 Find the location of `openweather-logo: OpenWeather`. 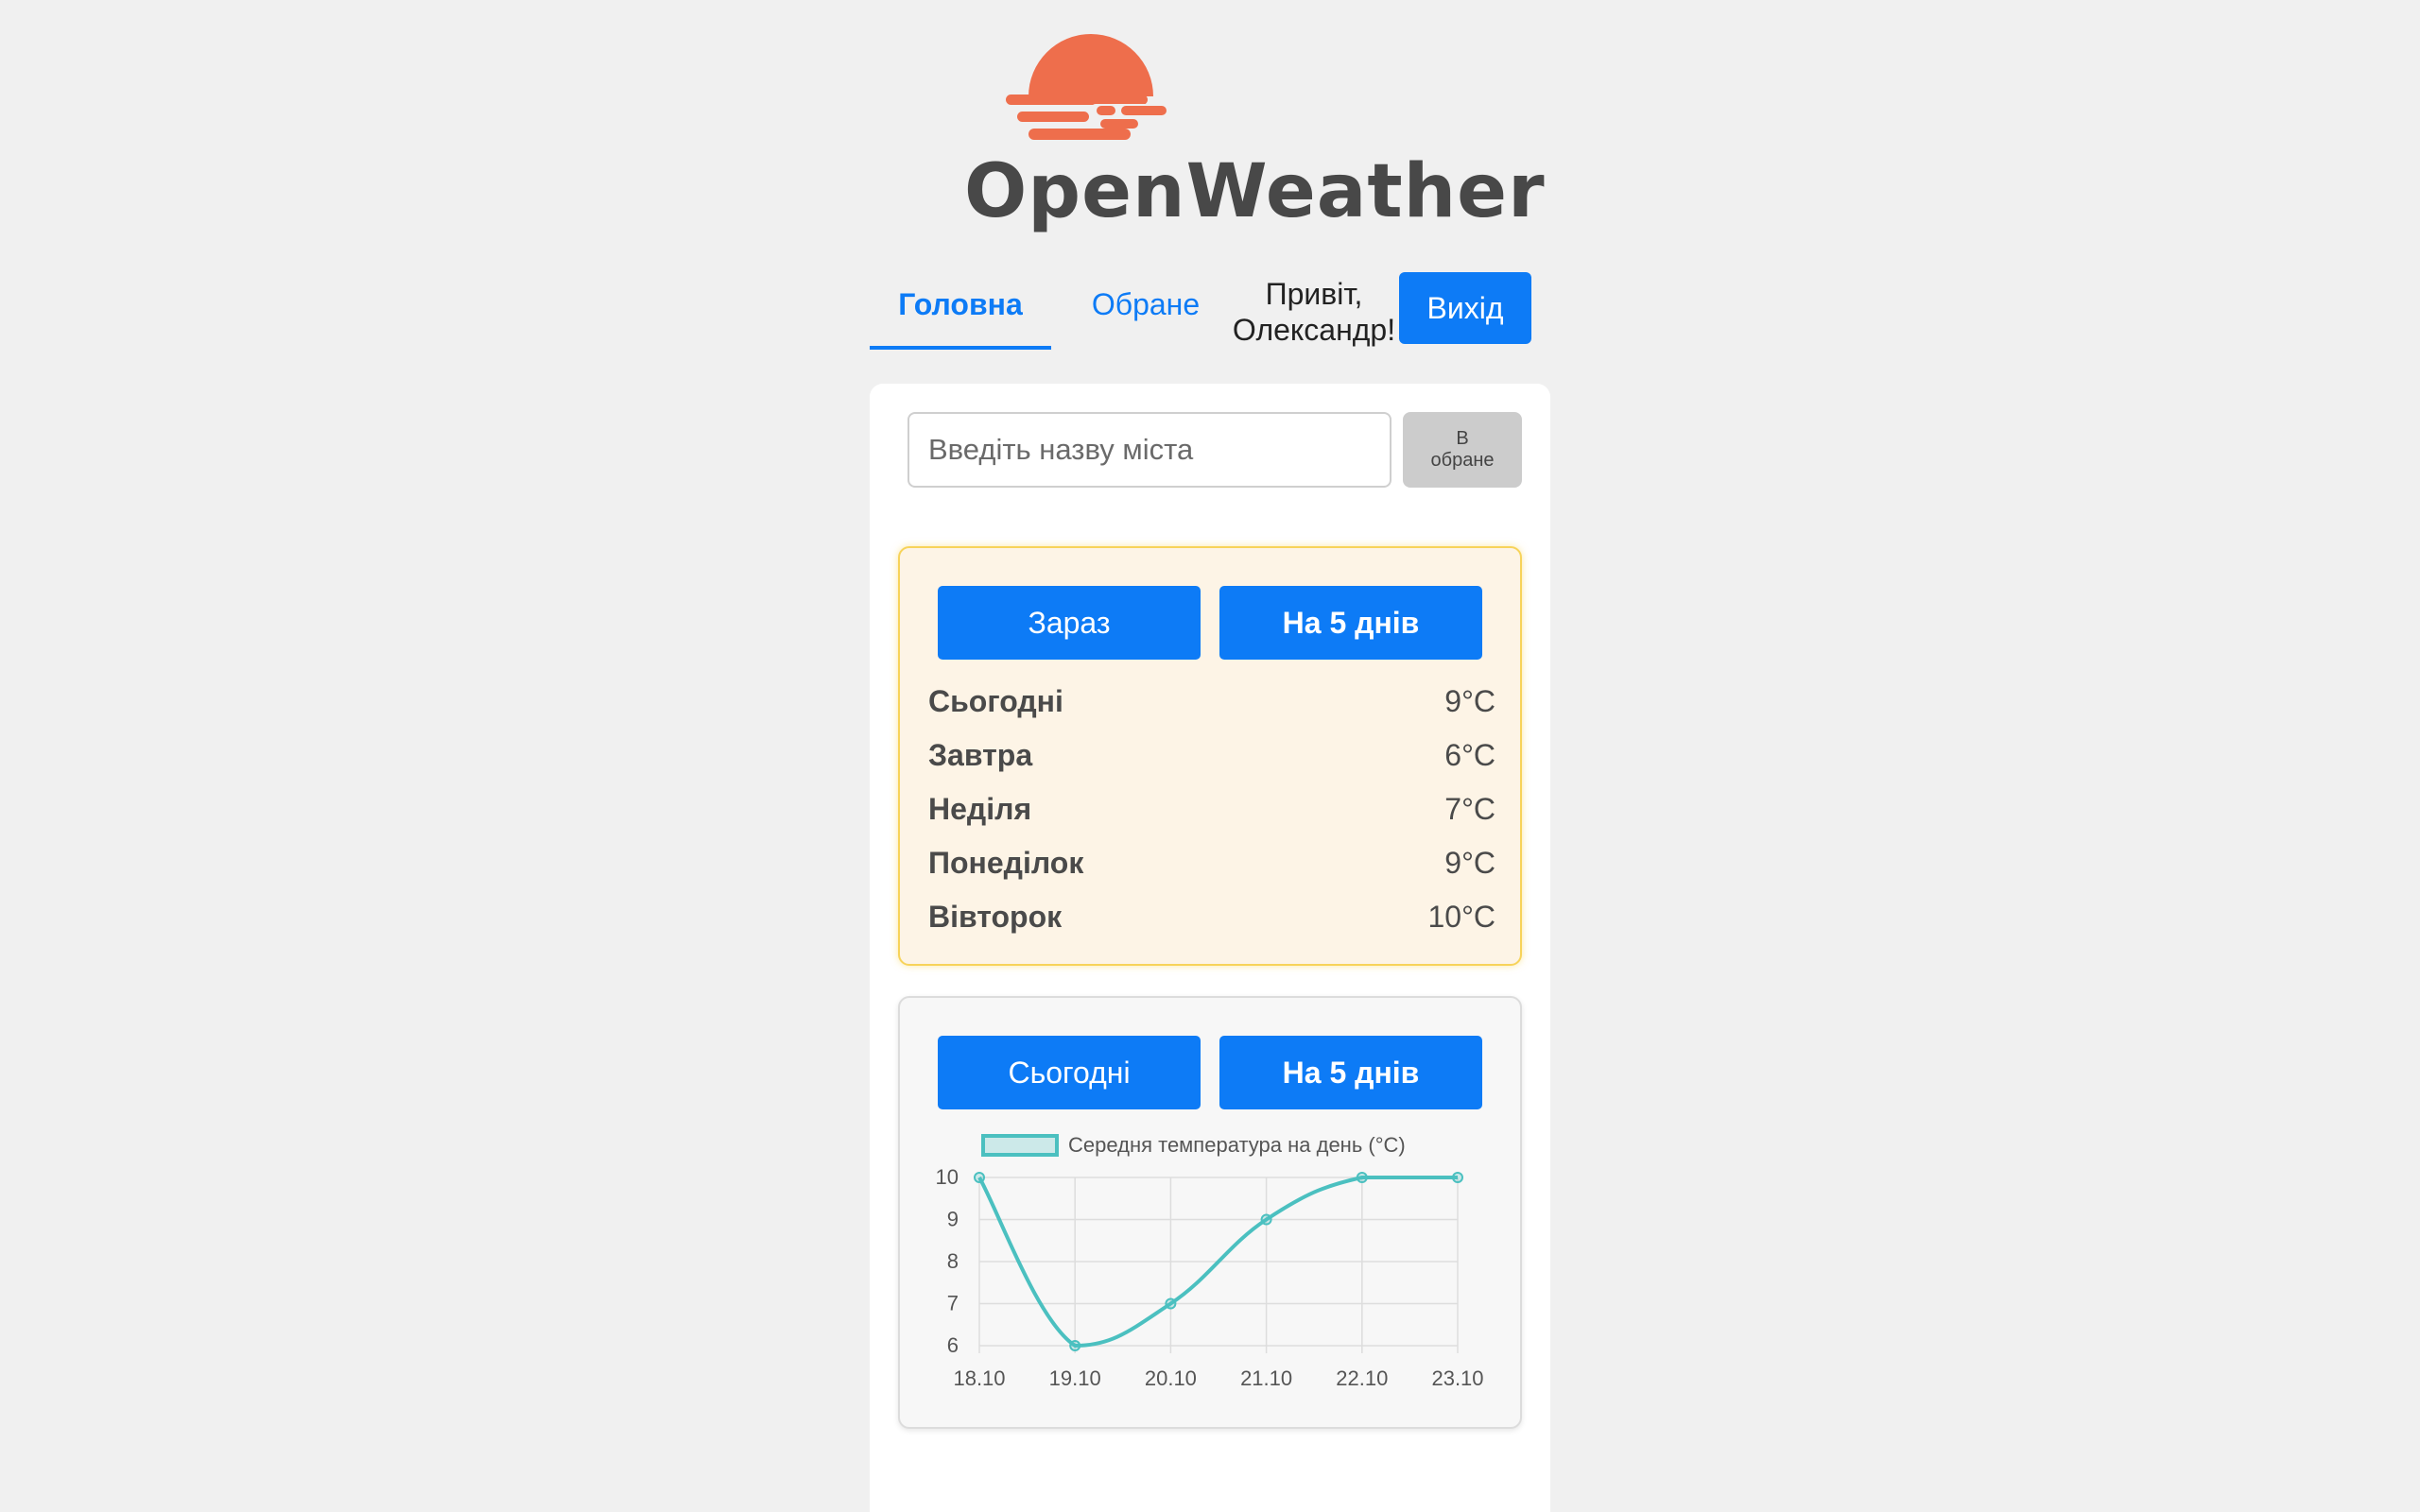

openweather-logo: OpenWeather is located at coordinates (1255, 129).